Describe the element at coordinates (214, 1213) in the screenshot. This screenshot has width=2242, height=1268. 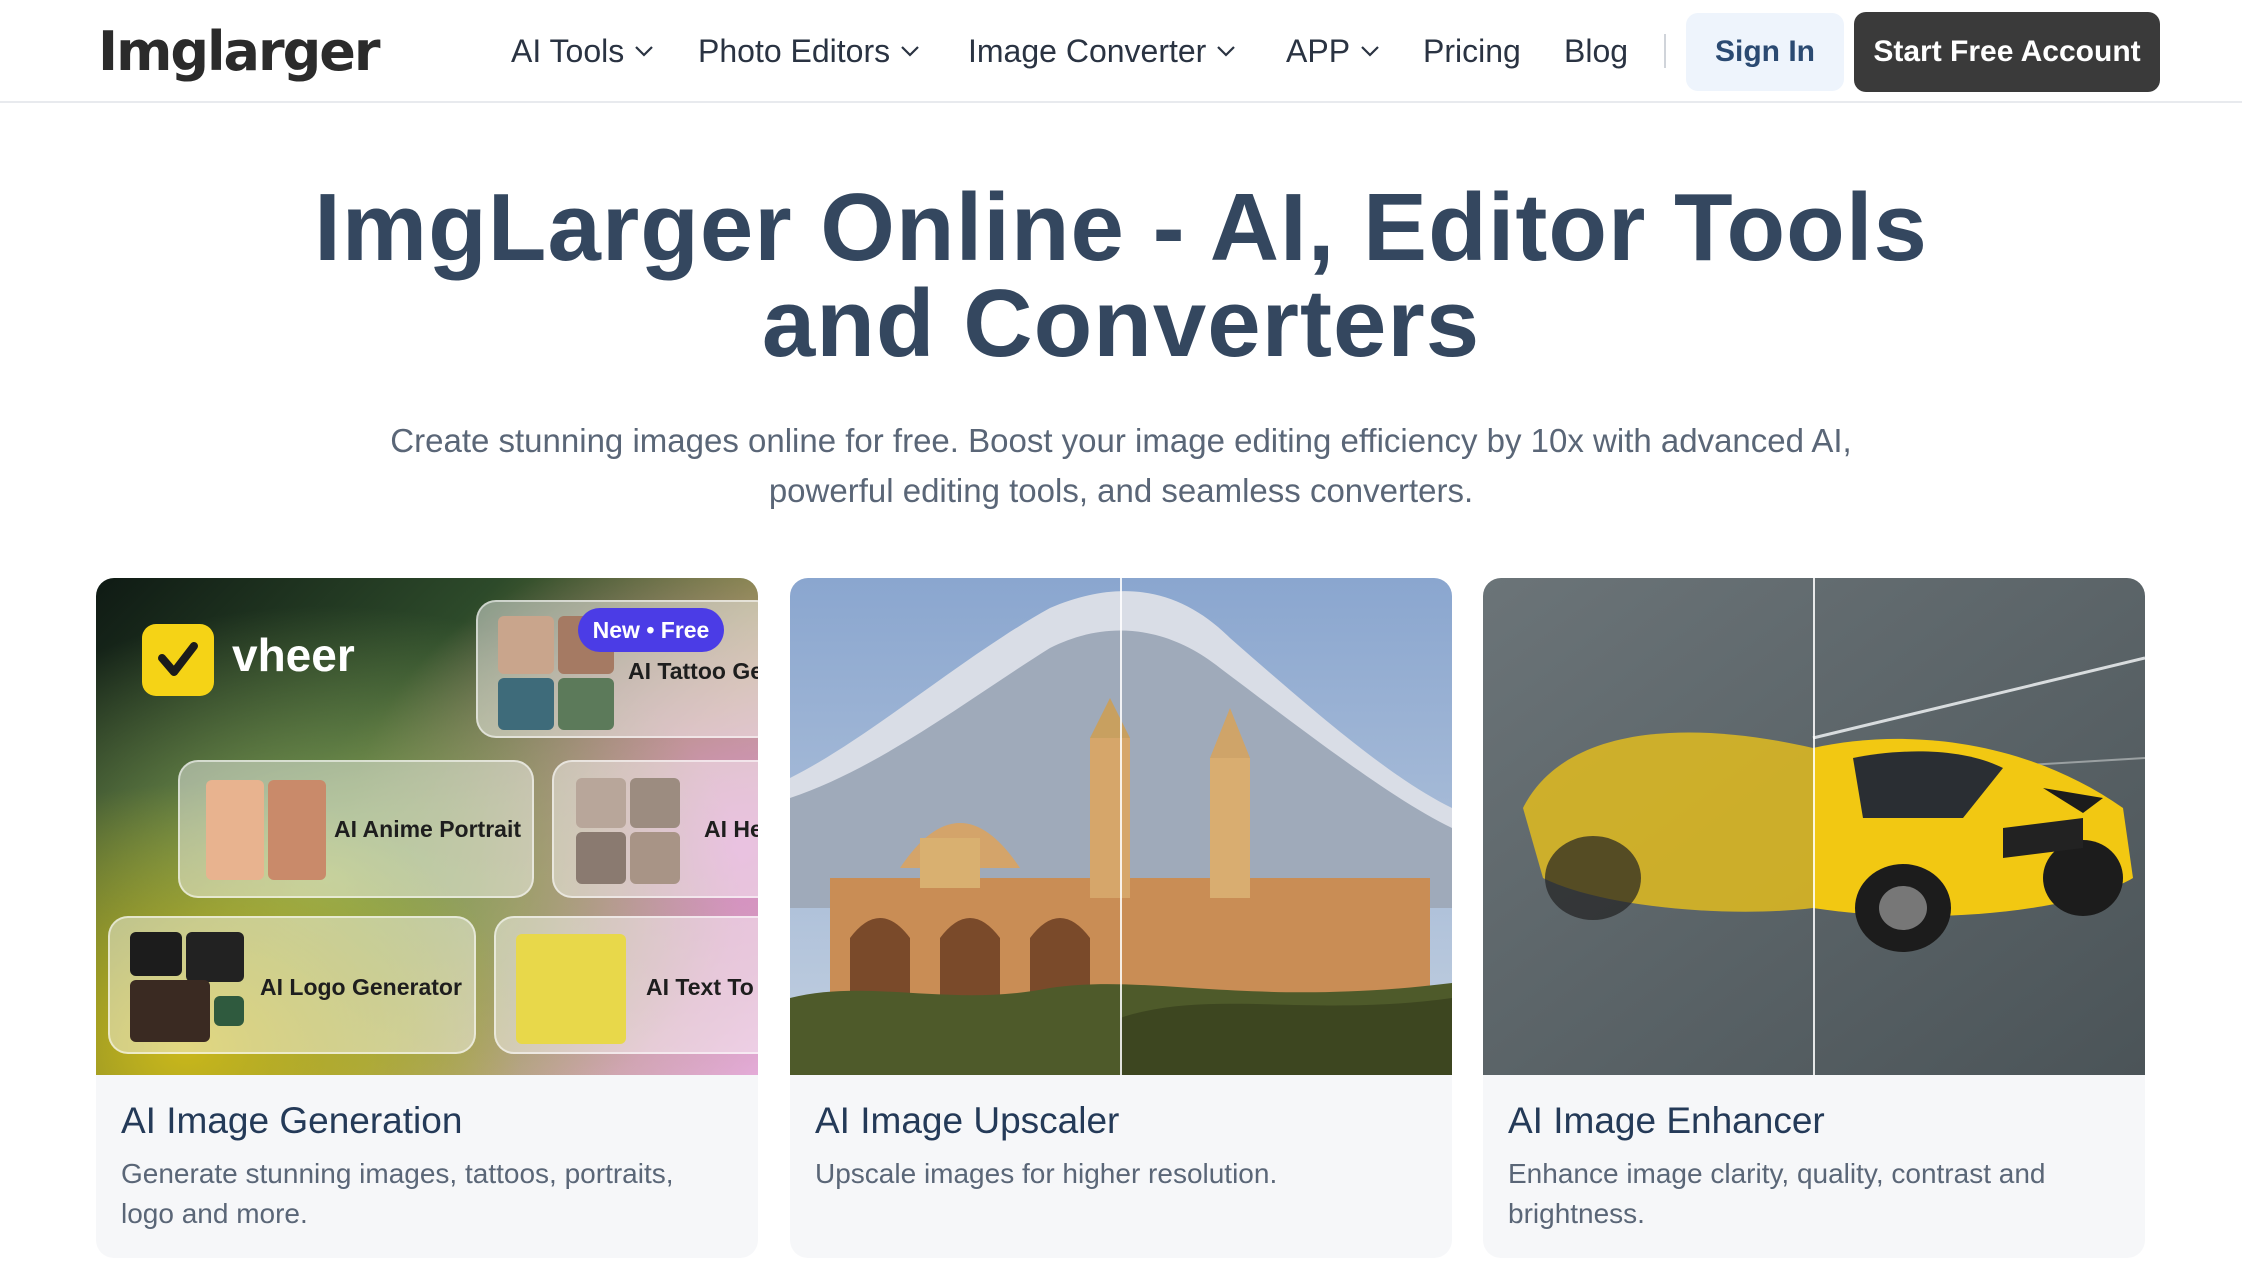
I see `card-description-line2: logo and more.` at that location.